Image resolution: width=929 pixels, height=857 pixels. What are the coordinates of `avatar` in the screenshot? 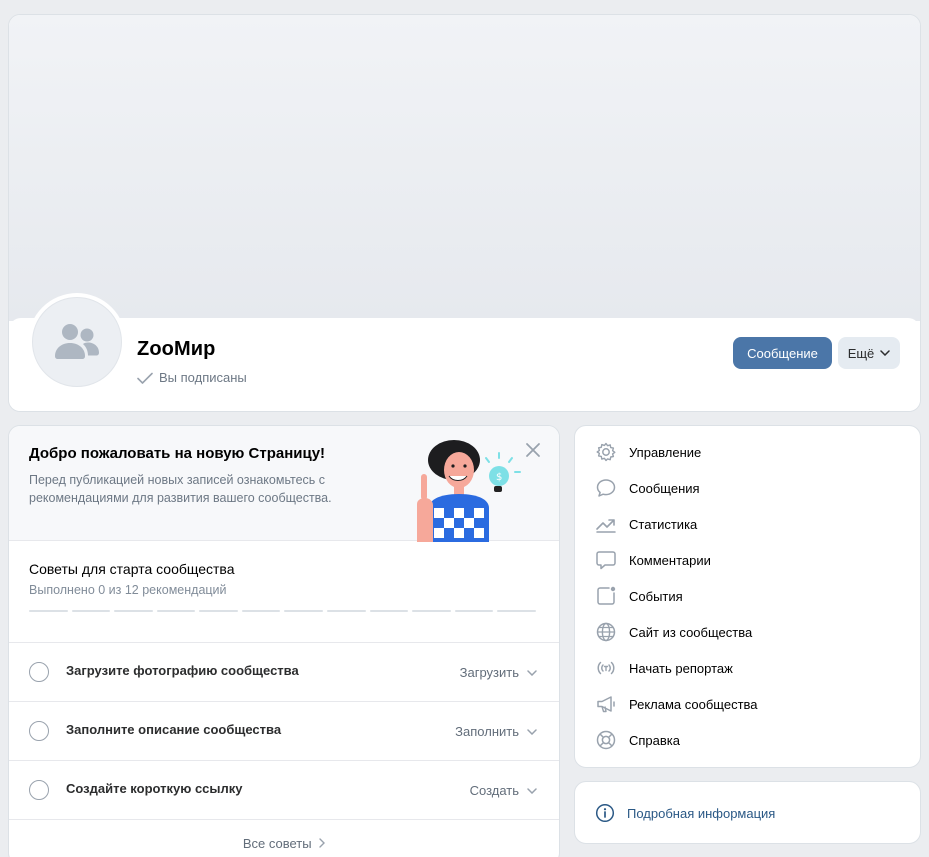 It's located at (77, 342).